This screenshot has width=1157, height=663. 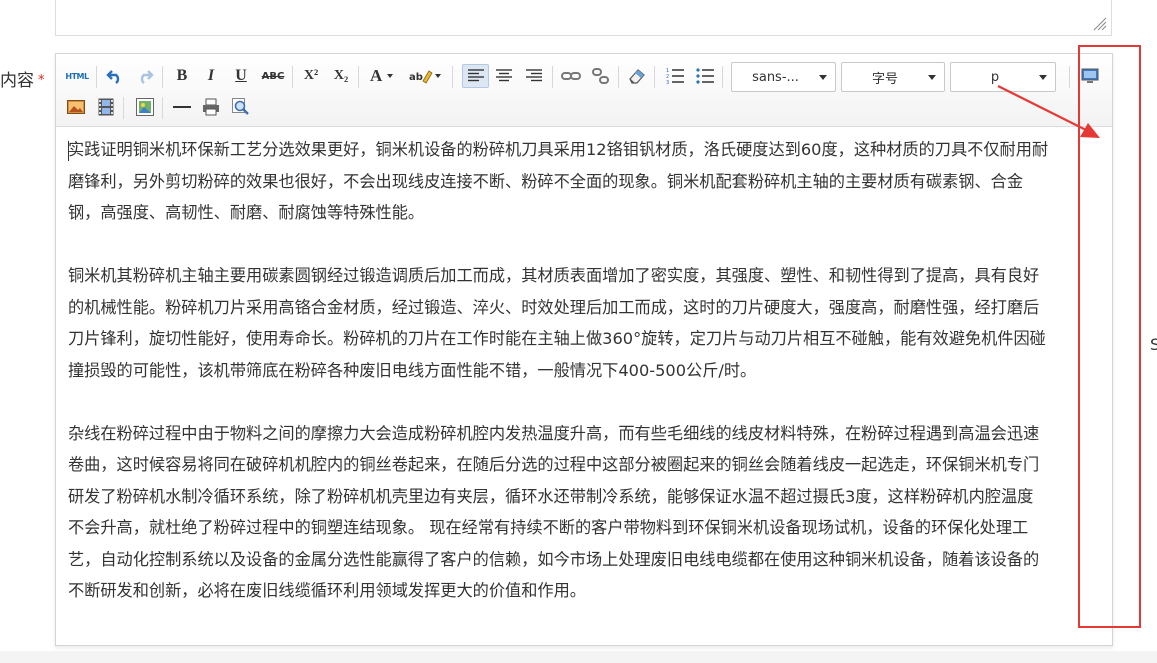 I want to click on ordered-list-button: 123, so click(x=675, y=76).